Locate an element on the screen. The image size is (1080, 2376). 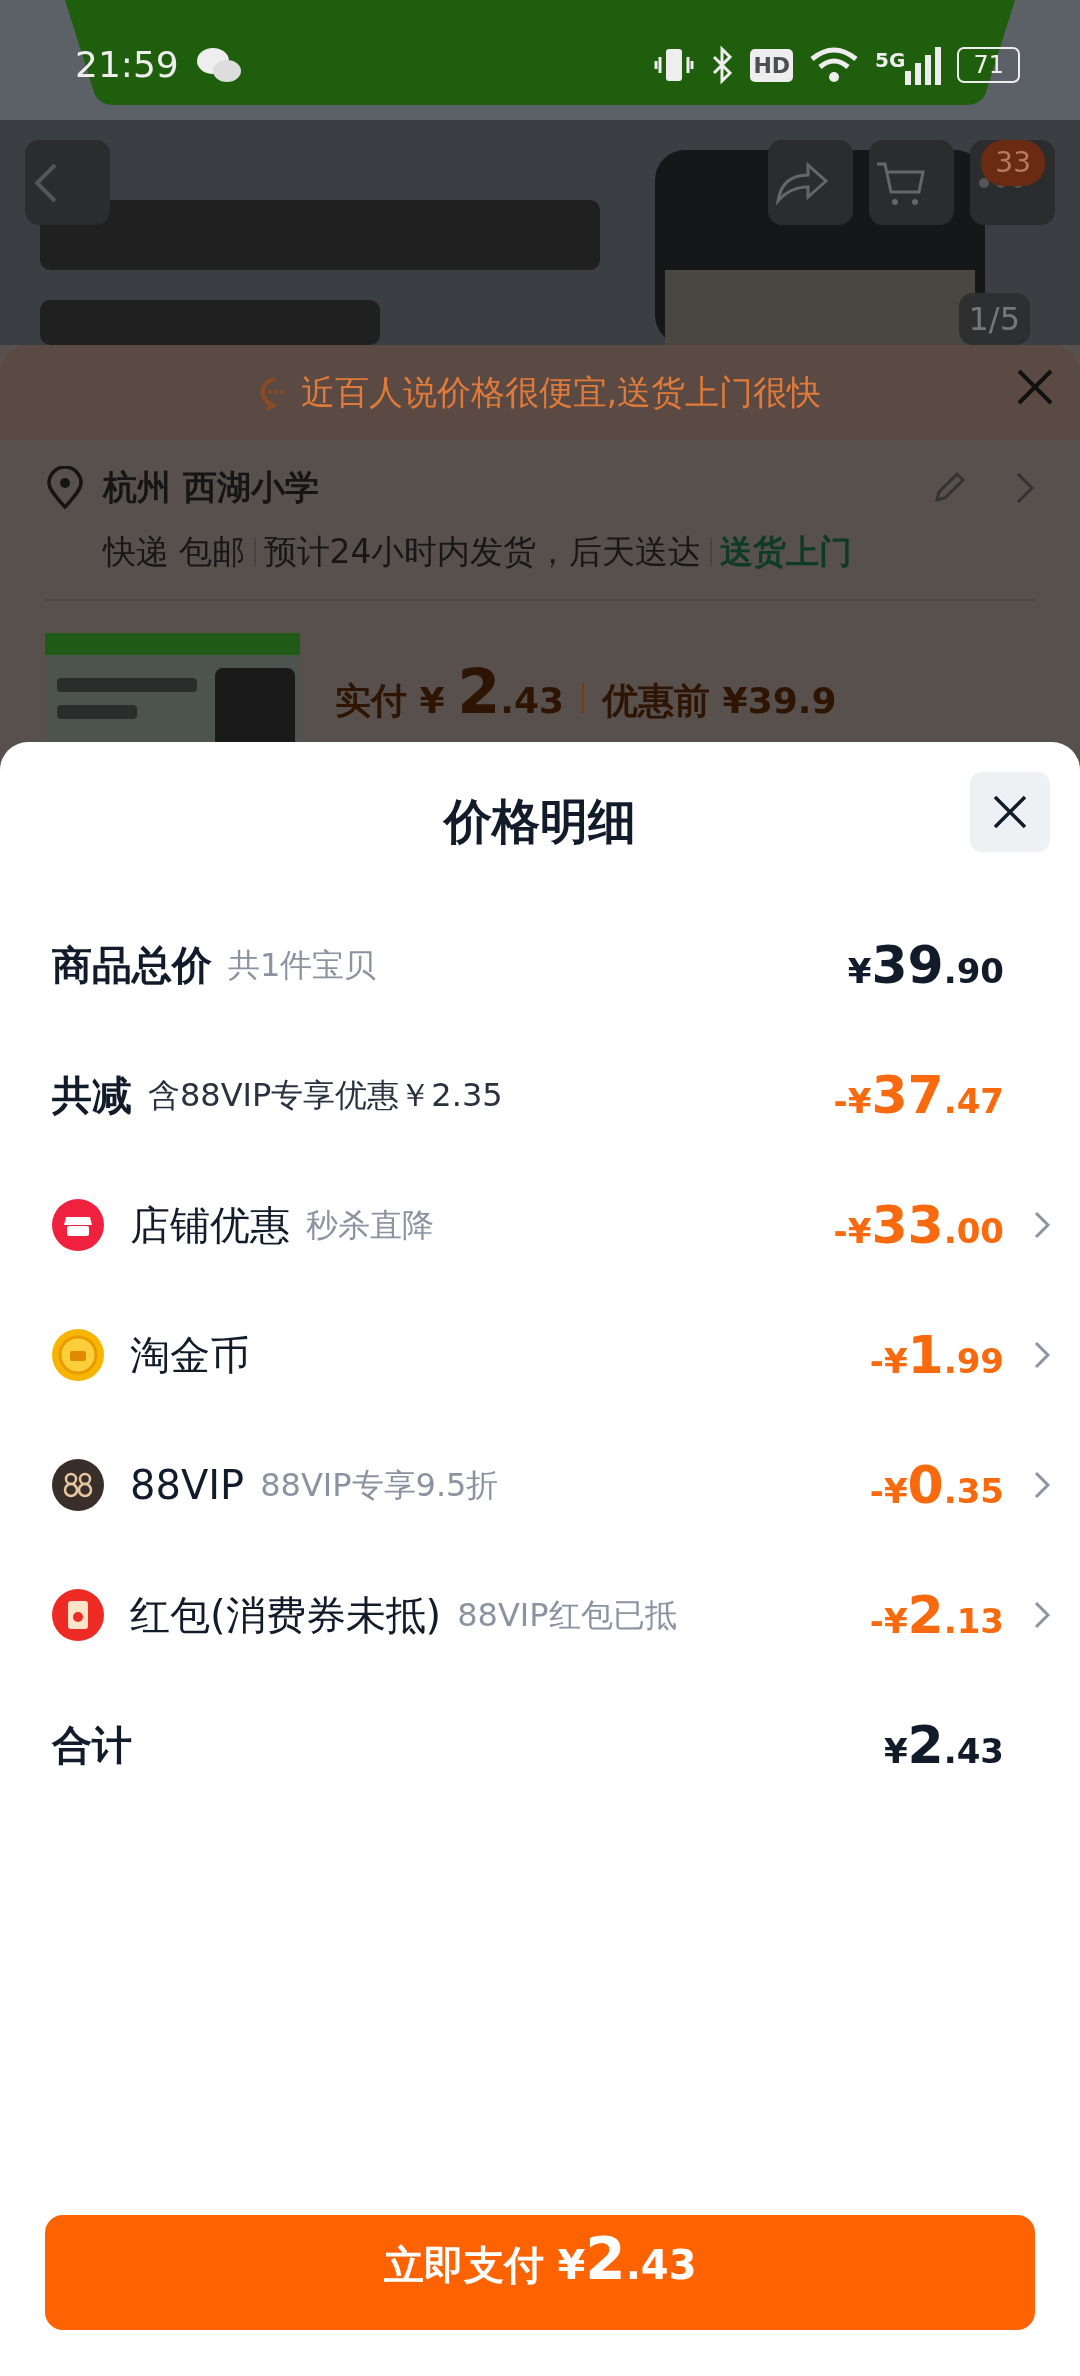
hd-indicator: HD is located at coordinates (772, 65).